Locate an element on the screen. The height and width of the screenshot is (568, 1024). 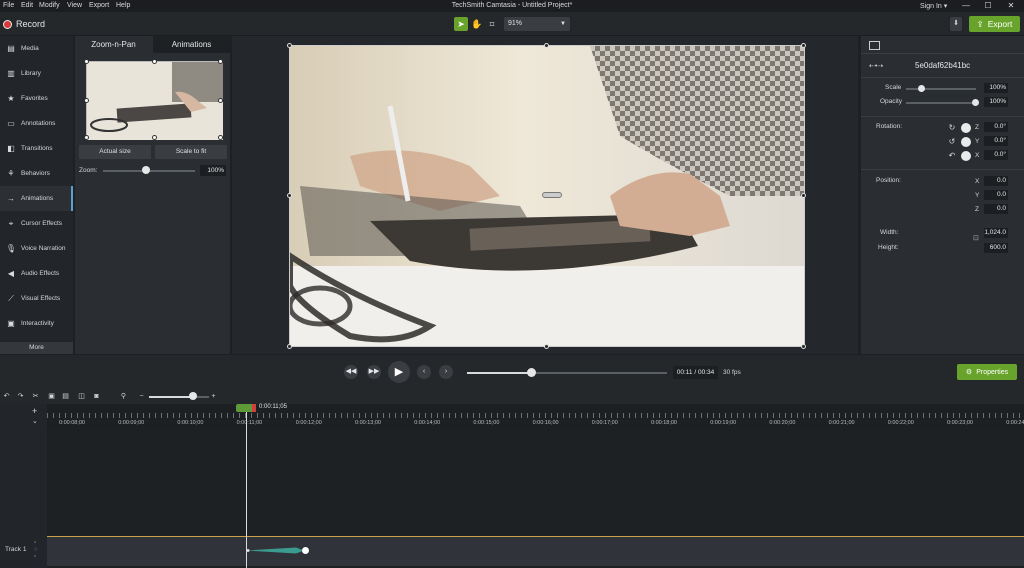
sidebar-item-animations: → Animations is located at coordinates (36, 198).